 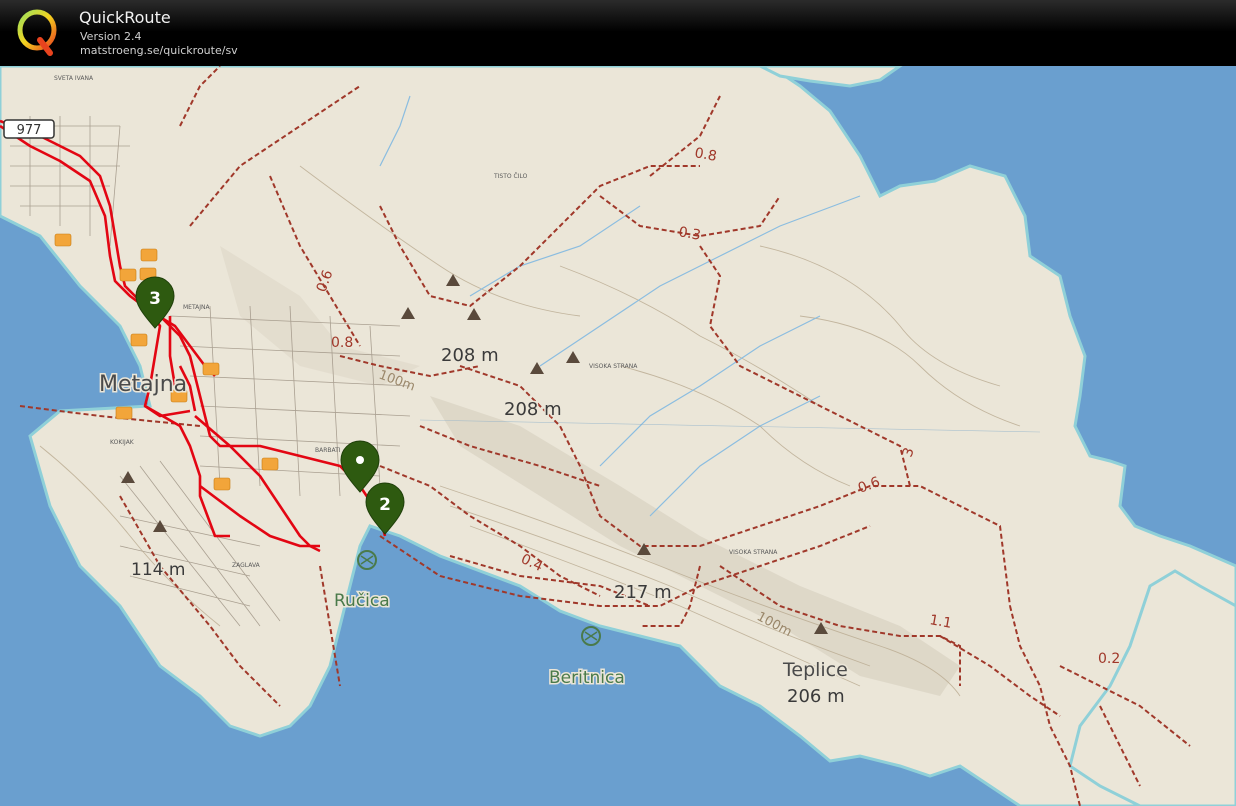 I want to click on elev-208-b: 208 m, so click(x=533, y=409).